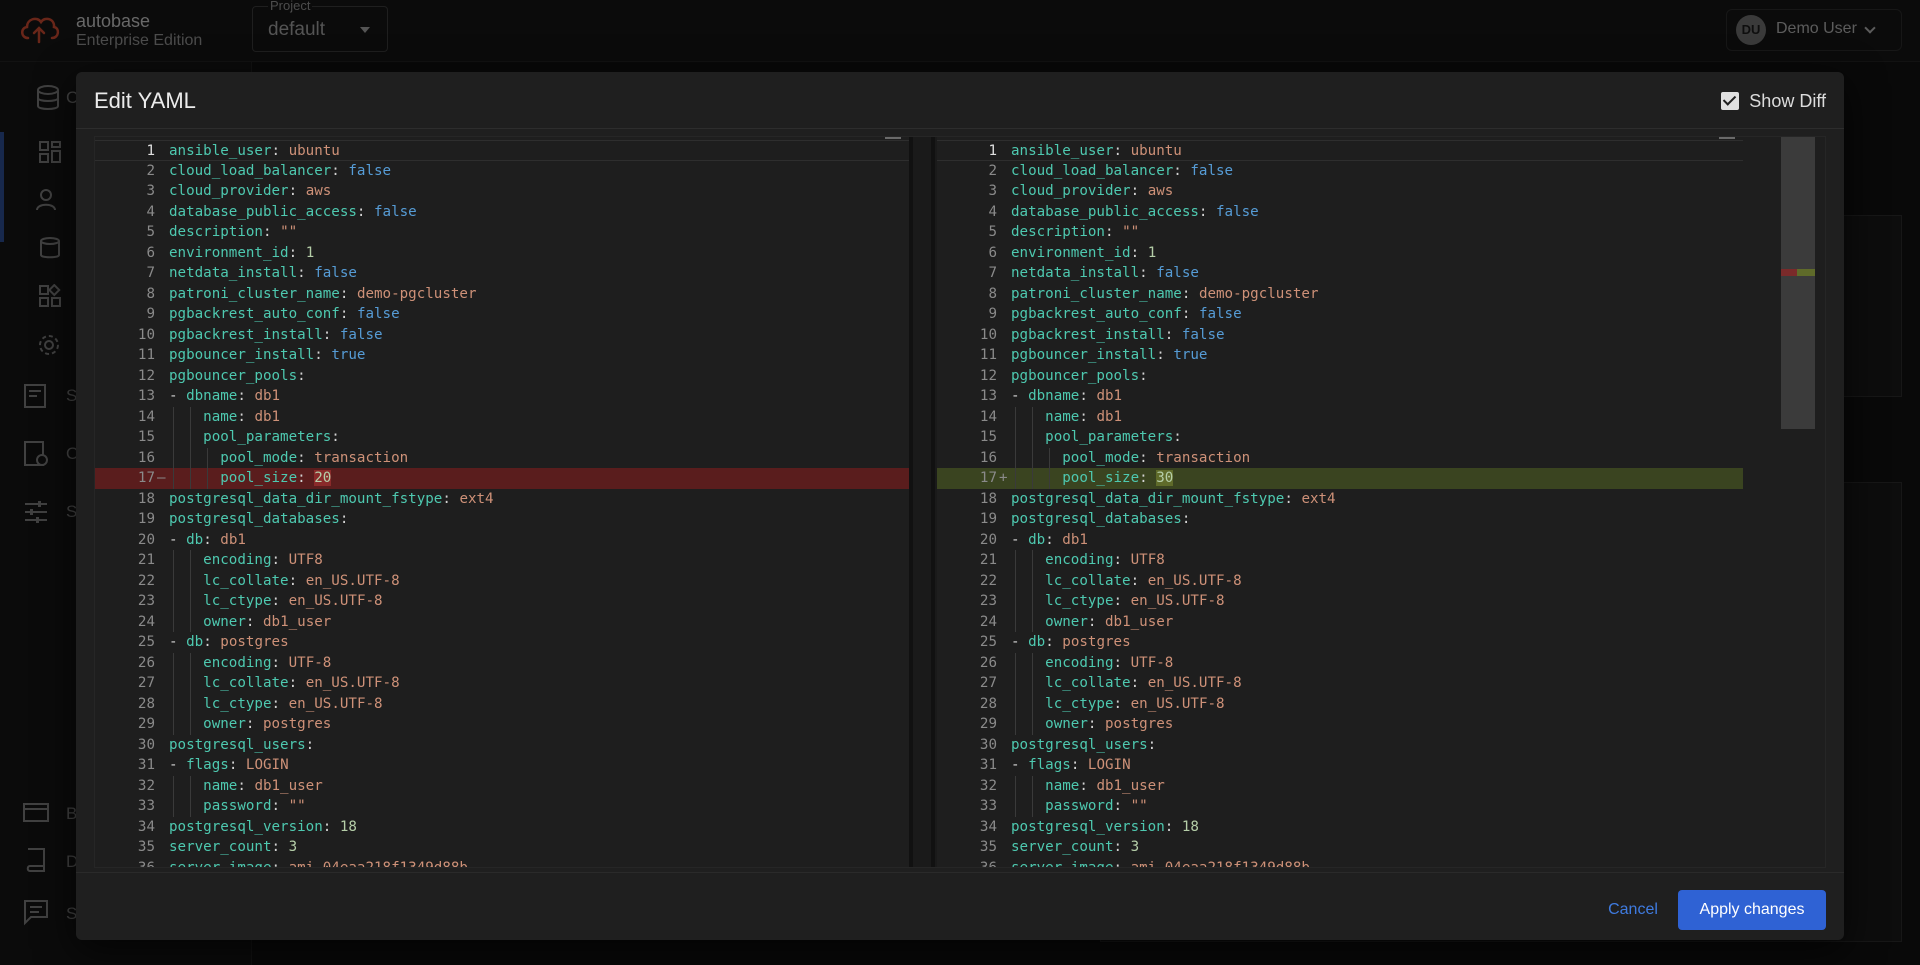  I want to click on cancel-button: Cancel, so click(1633, 910).